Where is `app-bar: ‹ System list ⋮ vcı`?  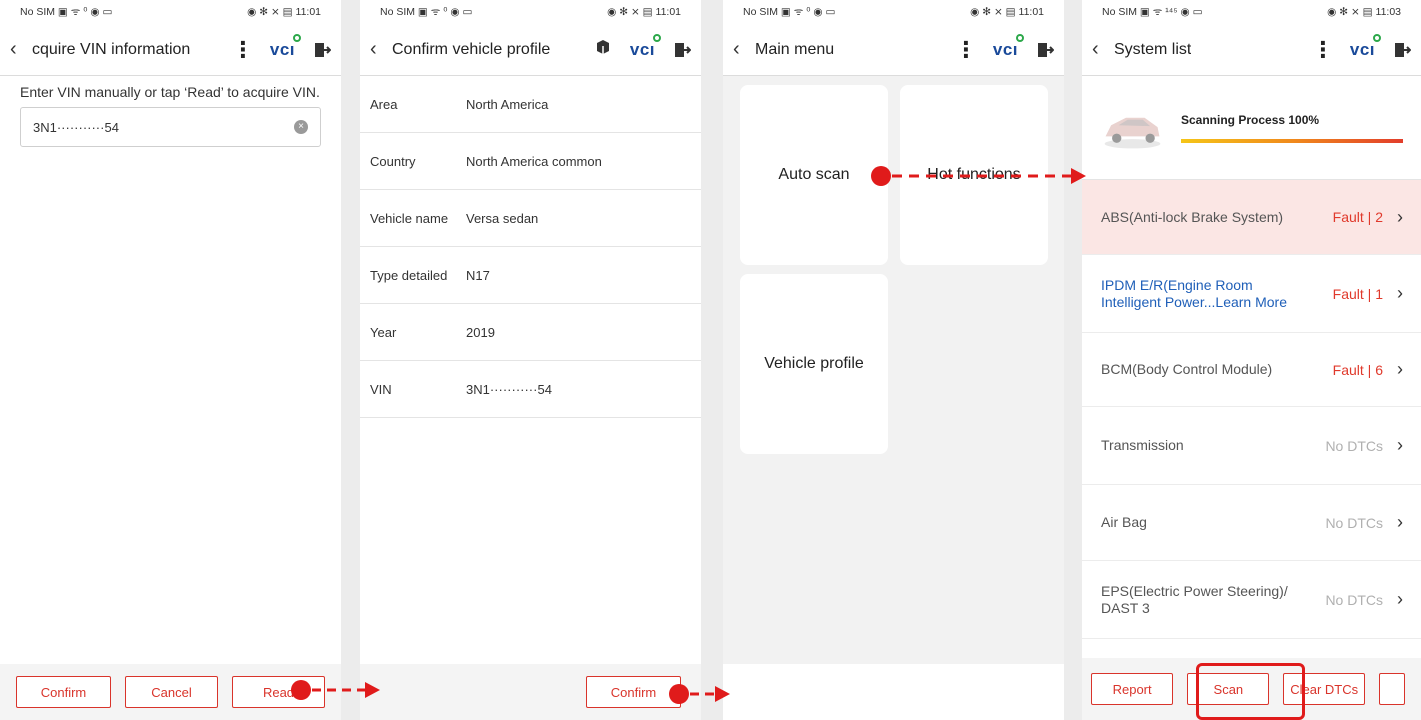
app-bar: ‹ System list ⋮ vcı is located at coordinates (1251, 50).